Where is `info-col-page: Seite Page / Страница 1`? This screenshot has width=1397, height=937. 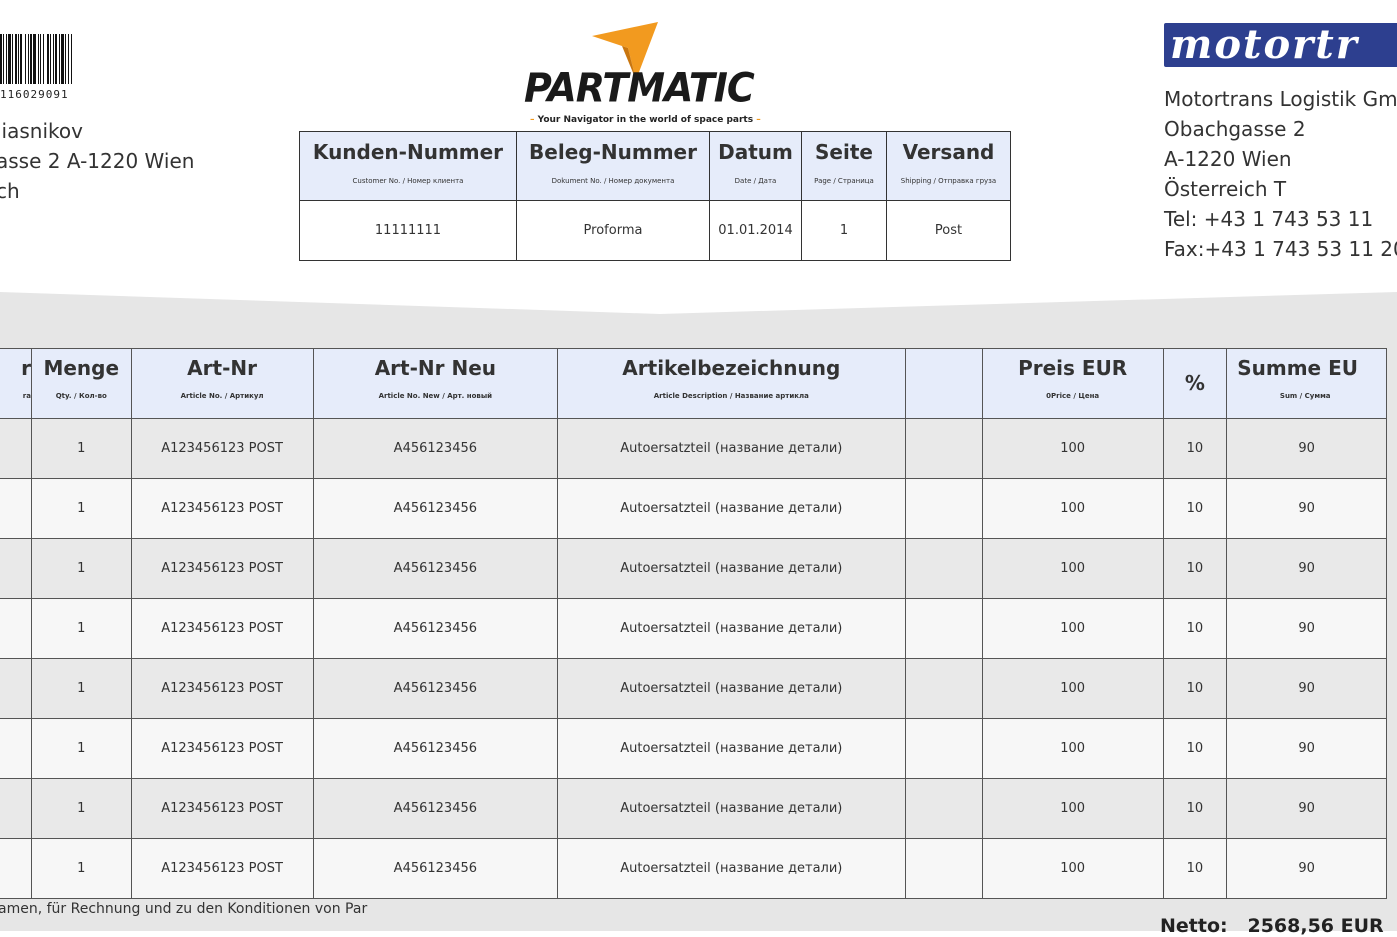
info-col-page: Seite Page / Страница 1 is located at coordinates (844, 196).